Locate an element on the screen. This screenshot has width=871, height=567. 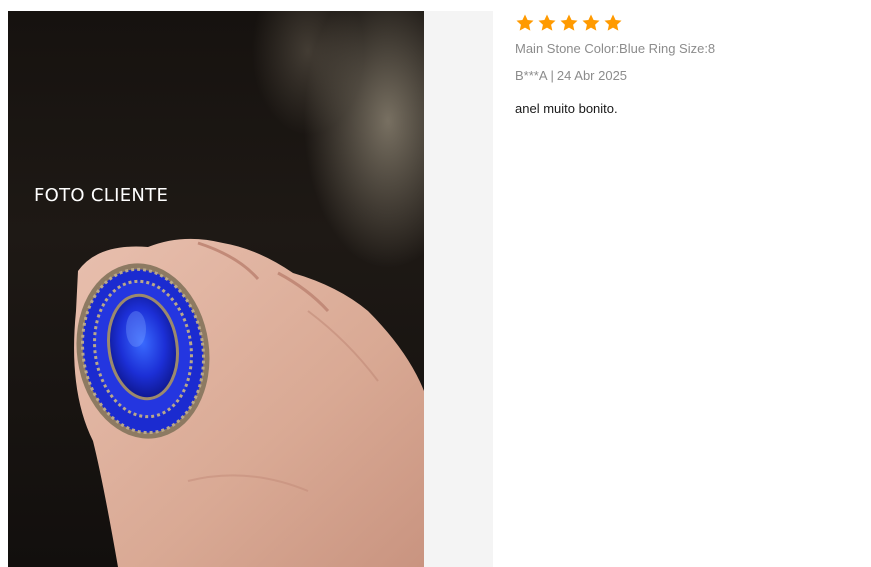
review-author: B***A is located at coordinates (531, 75).